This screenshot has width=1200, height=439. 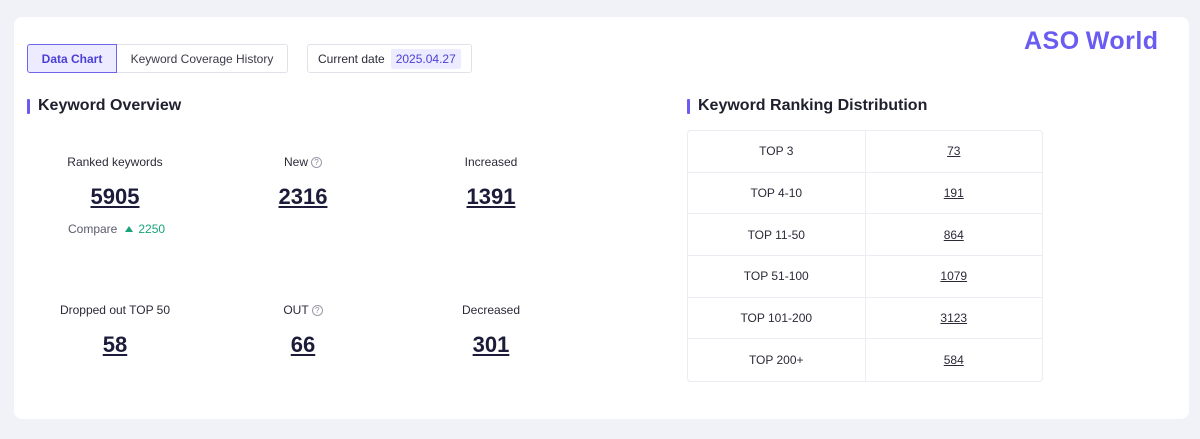 I want to click on stat-label-text: New, so click(x=295, y=162).